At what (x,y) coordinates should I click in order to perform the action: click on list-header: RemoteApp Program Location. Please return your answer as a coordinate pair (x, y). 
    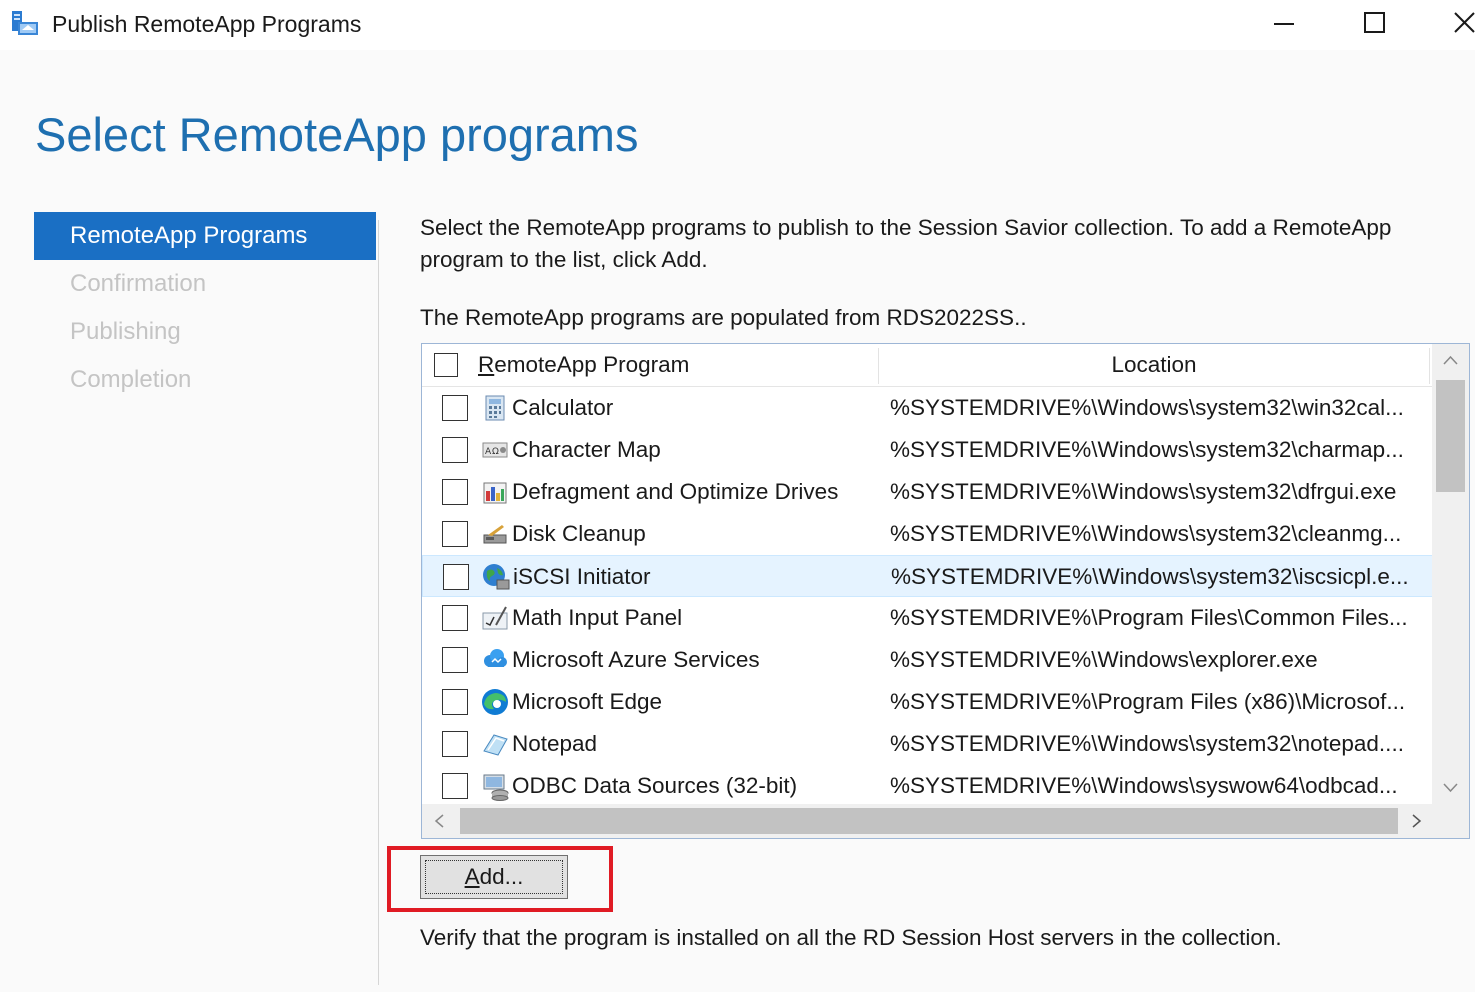
    Looking at the image, I should click on (927, 365).